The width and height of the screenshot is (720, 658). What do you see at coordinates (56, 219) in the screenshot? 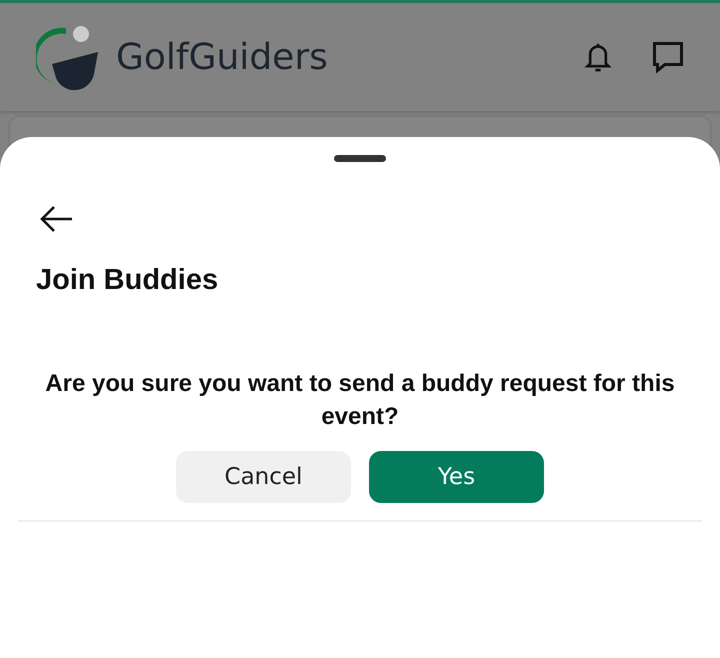
I see `back-button` at bounding box center [56, 219].